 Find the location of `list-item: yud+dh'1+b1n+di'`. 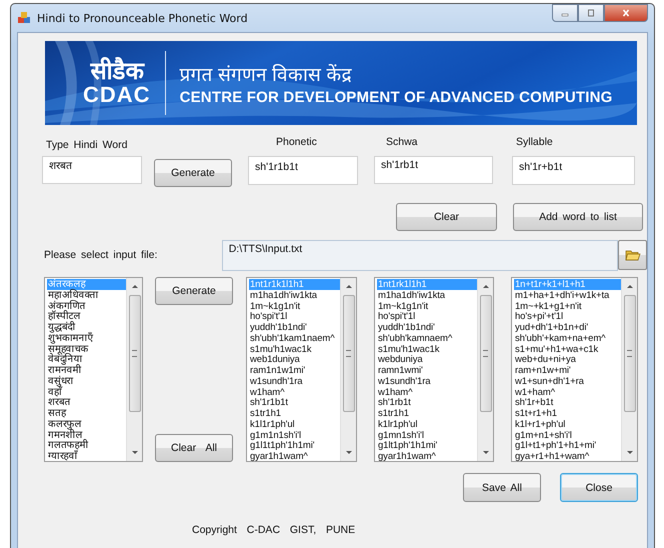

list-item: yud+dh'1+b1n+di' is located at coordinates (567, 327).